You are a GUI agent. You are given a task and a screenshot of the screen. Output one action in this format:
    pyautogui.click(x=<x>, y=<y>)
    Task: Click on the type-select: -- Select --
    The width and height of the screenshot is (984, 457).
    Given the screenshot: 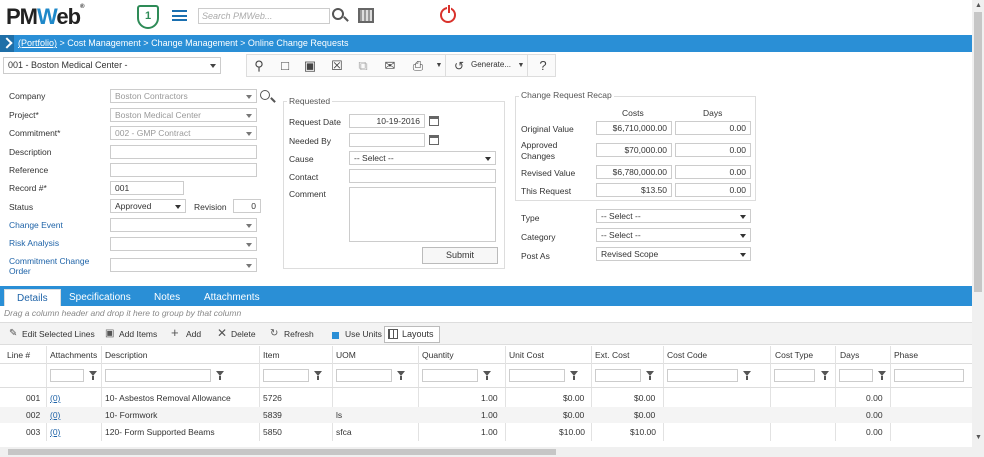 What is the action you would take?
    pyautogui.click(x=673, y=216)
    